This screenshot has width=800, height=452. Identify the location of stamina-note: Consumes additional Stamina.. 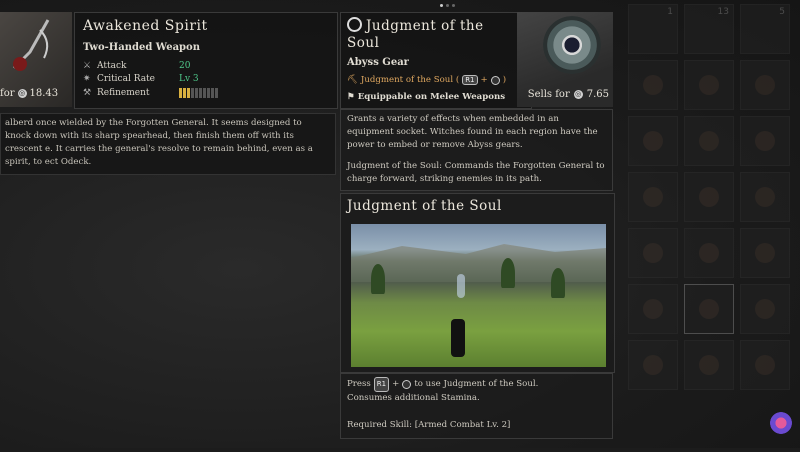
(413, 398).